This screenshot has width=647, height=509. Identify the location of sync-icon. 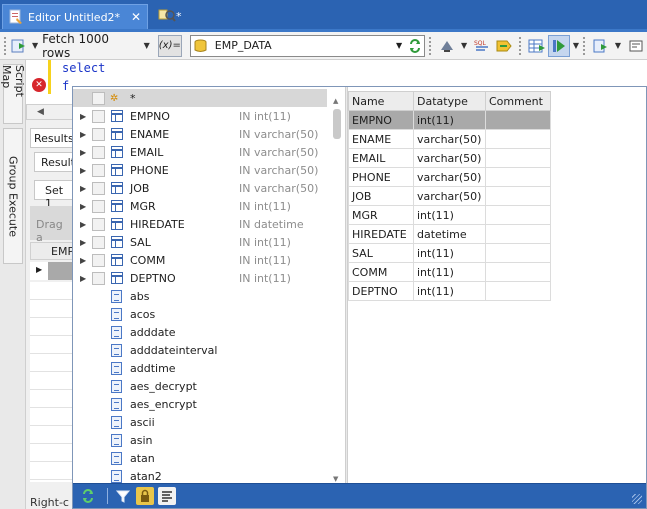
(88, 496).